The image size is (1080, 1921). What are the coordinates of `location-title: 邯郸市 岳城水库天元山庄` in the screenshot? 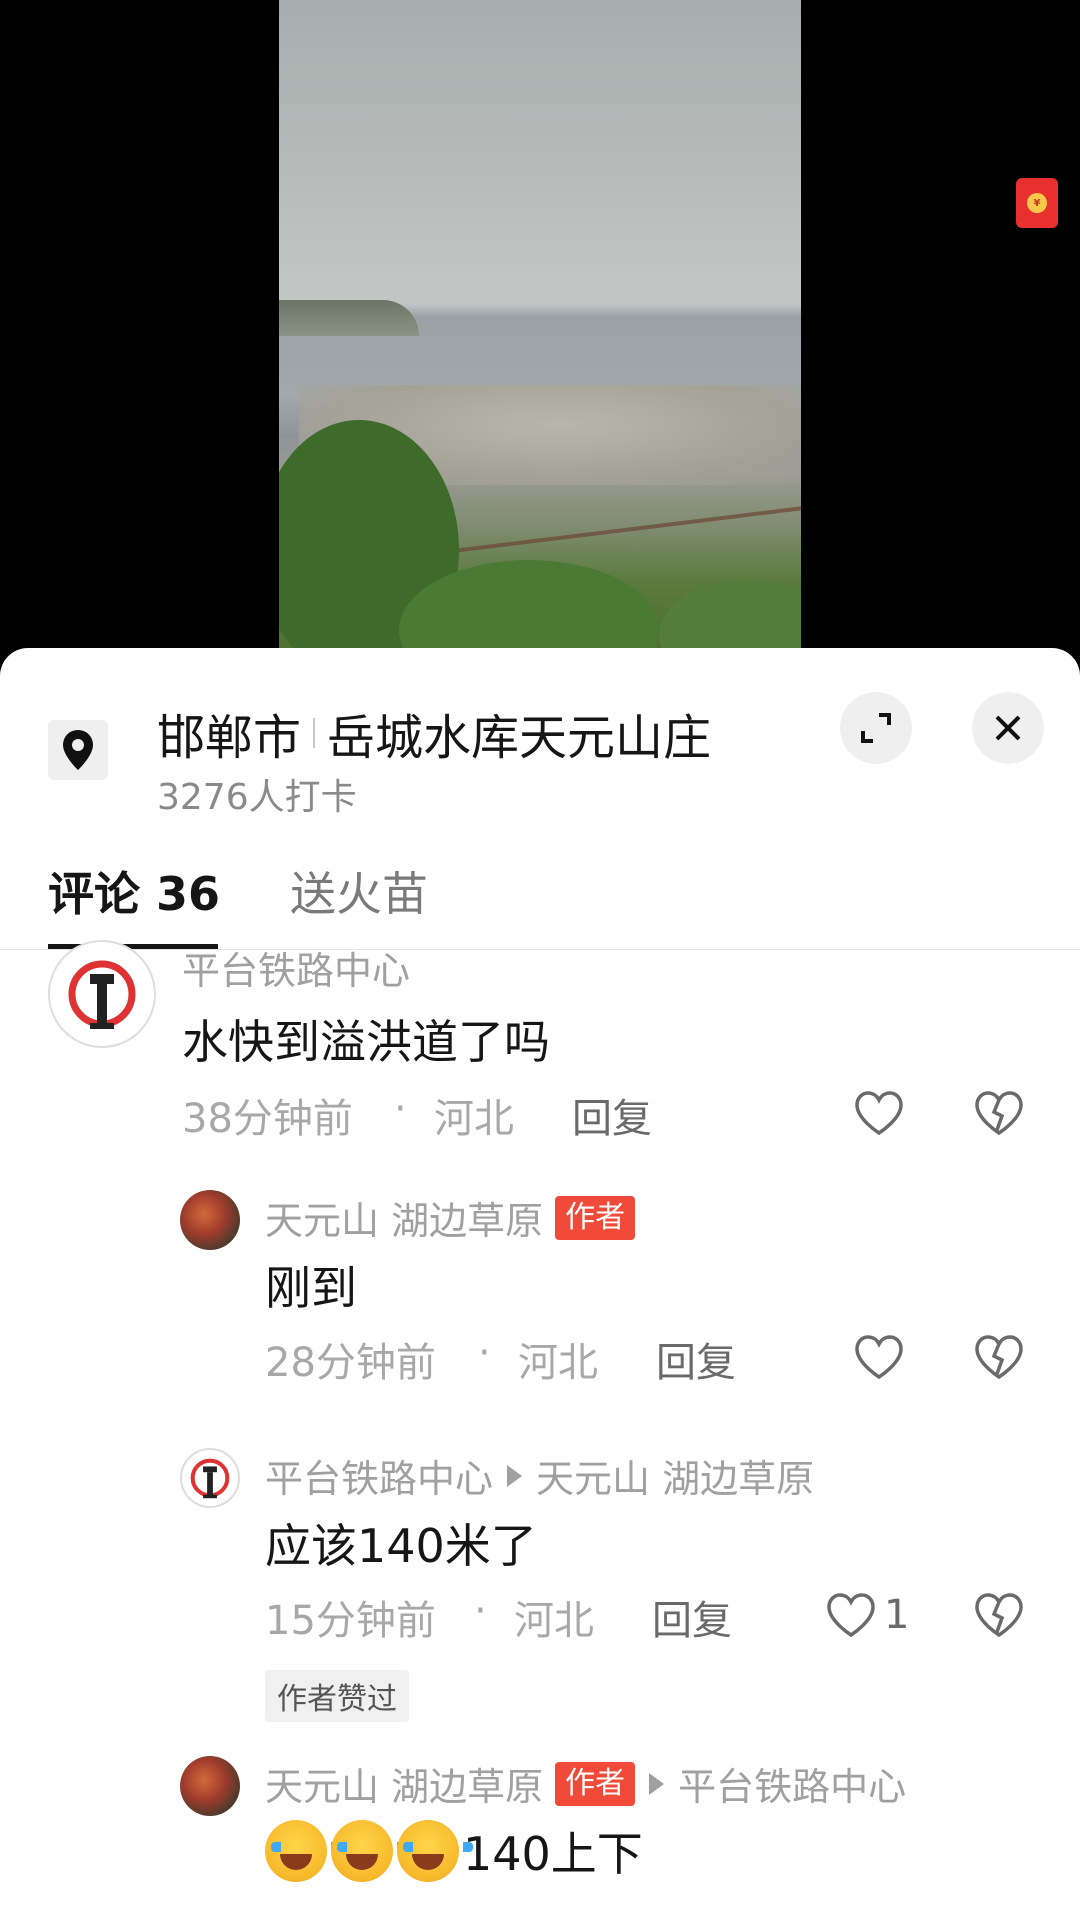 It's located at (434, 733).